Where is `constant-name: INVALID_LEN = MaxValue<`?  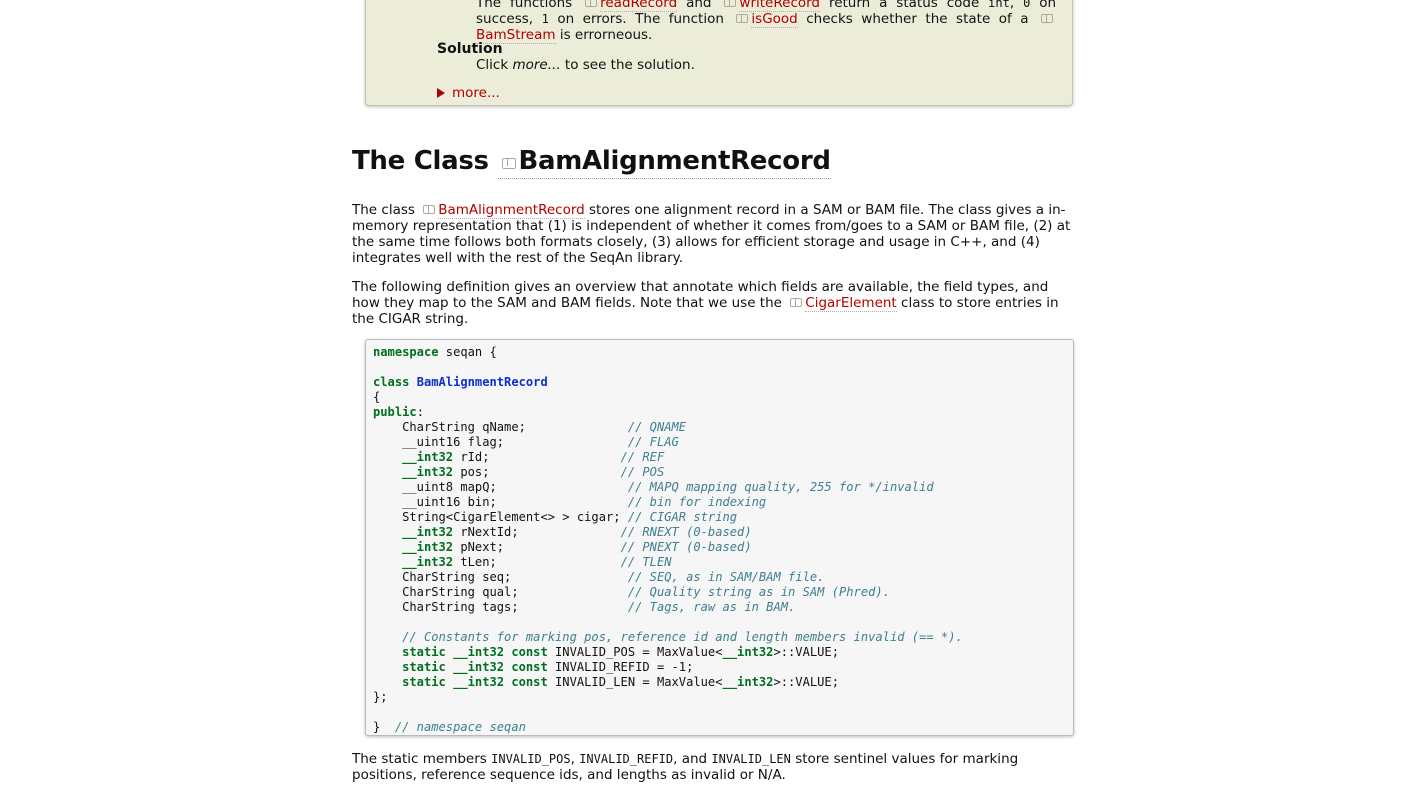 constant-name: INVALID_LEN = MaxValue< is located at coordinates (635, 682).